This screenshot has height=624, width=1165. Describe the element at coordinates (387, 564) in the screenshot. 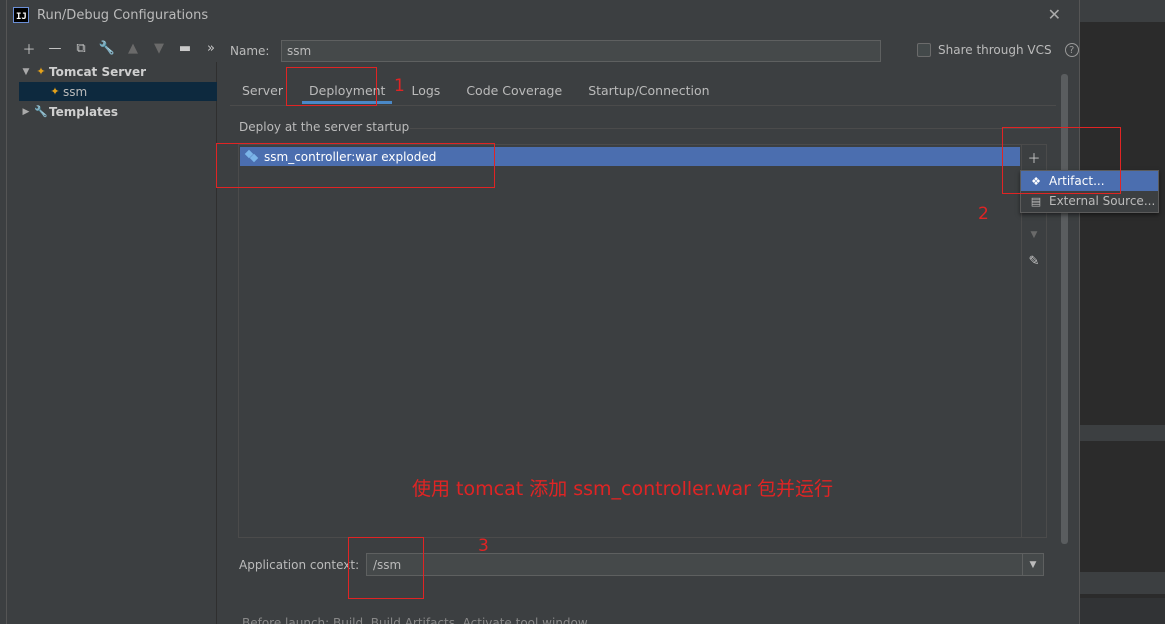

I see `app-context-value: /ssm` at that location.